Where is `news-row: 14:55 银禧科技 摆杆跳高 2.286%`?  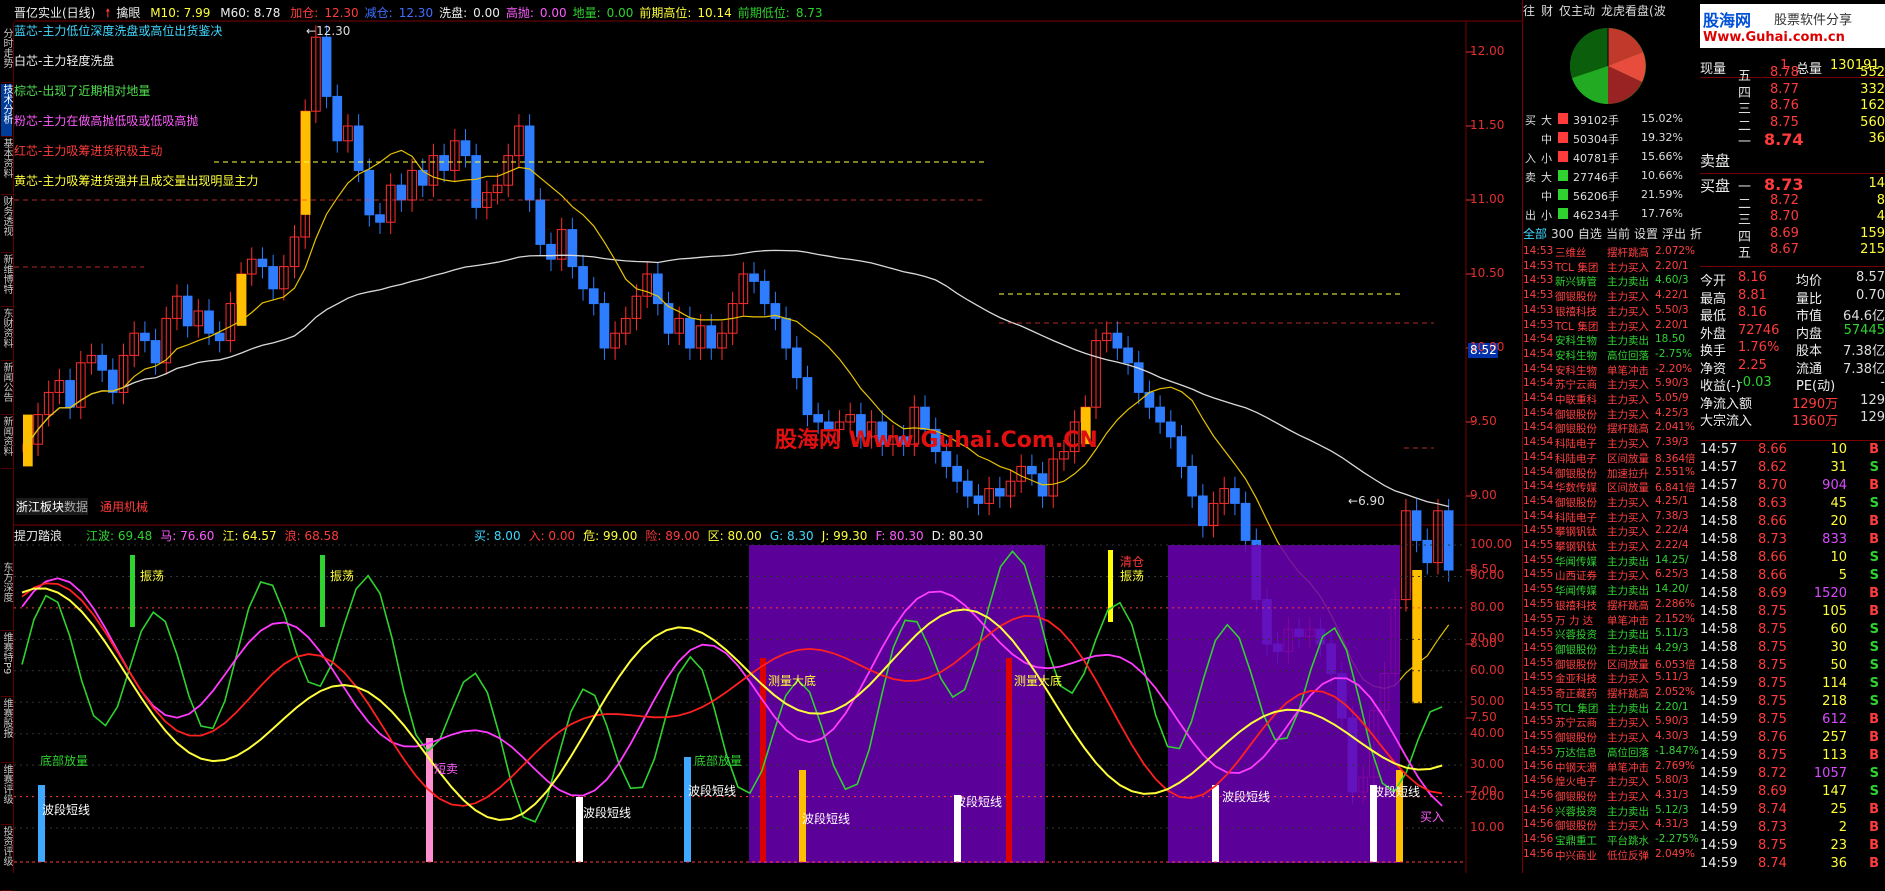 news-row: 14:55 银禧科技 摆杆跳高 2.286% is located at coordinates (1612, 605).